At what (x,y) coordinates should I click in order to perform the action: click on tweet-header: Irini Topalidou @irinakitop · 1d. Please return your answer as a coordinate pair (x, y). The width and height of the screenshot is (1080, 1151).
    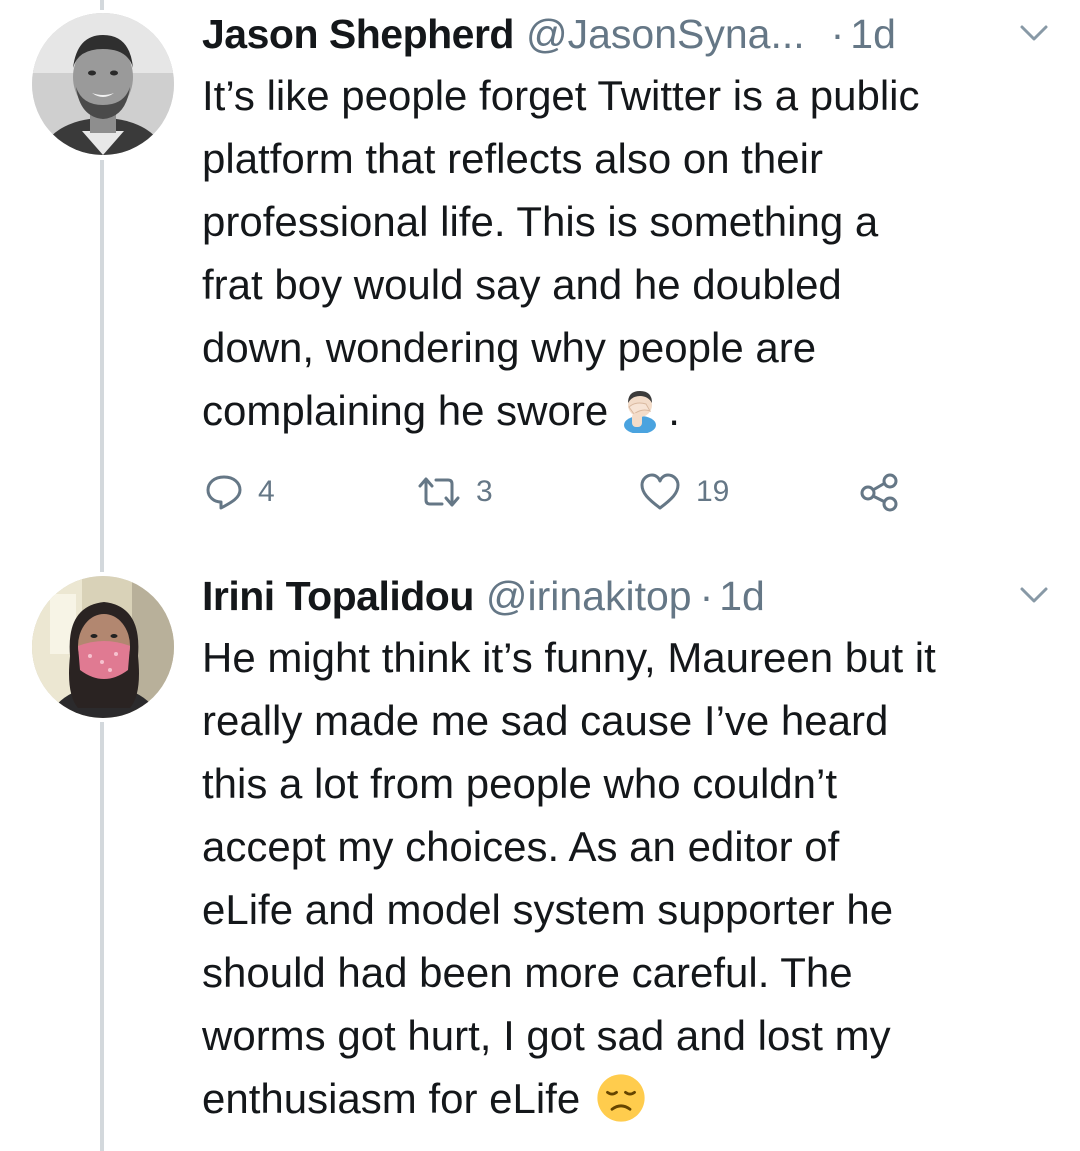
    Looking at the image, I should click on (627, 596).